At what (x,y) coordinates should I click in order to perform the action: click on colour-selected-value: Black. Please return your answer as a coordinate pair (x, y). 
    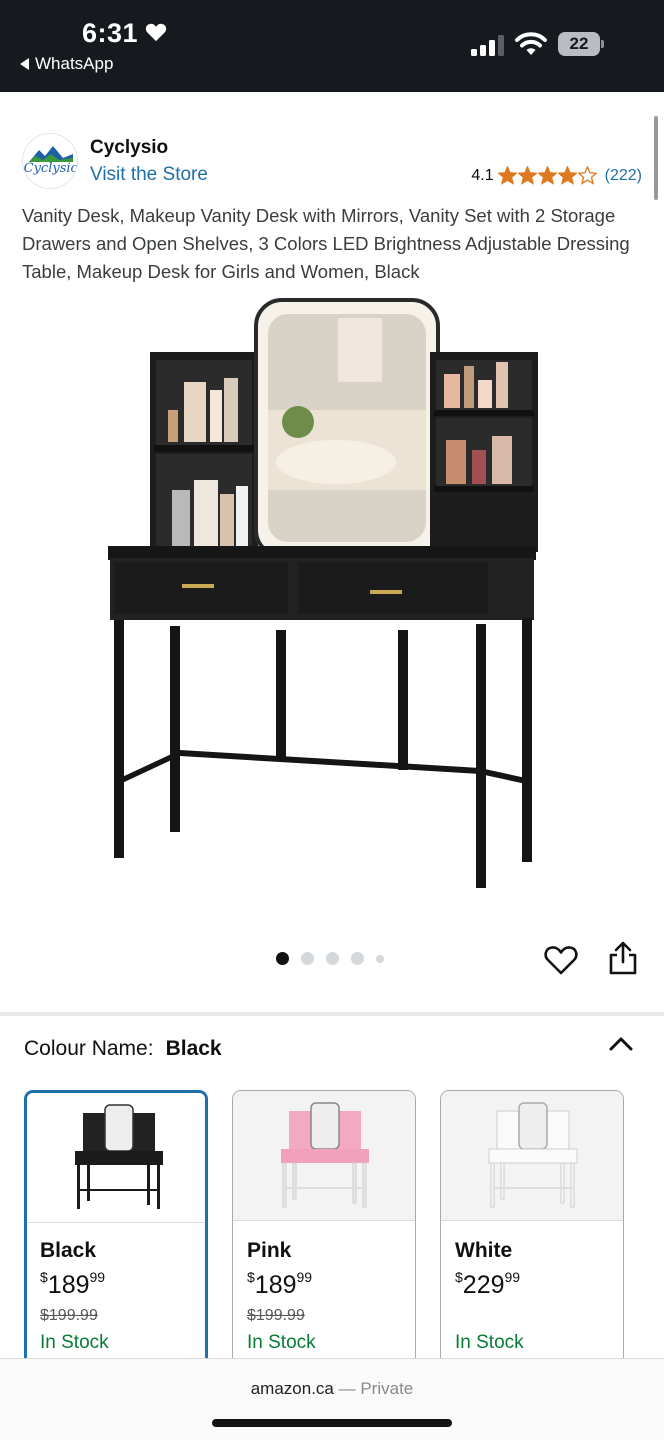
    Looking at the image, I should click on (193, 1048).